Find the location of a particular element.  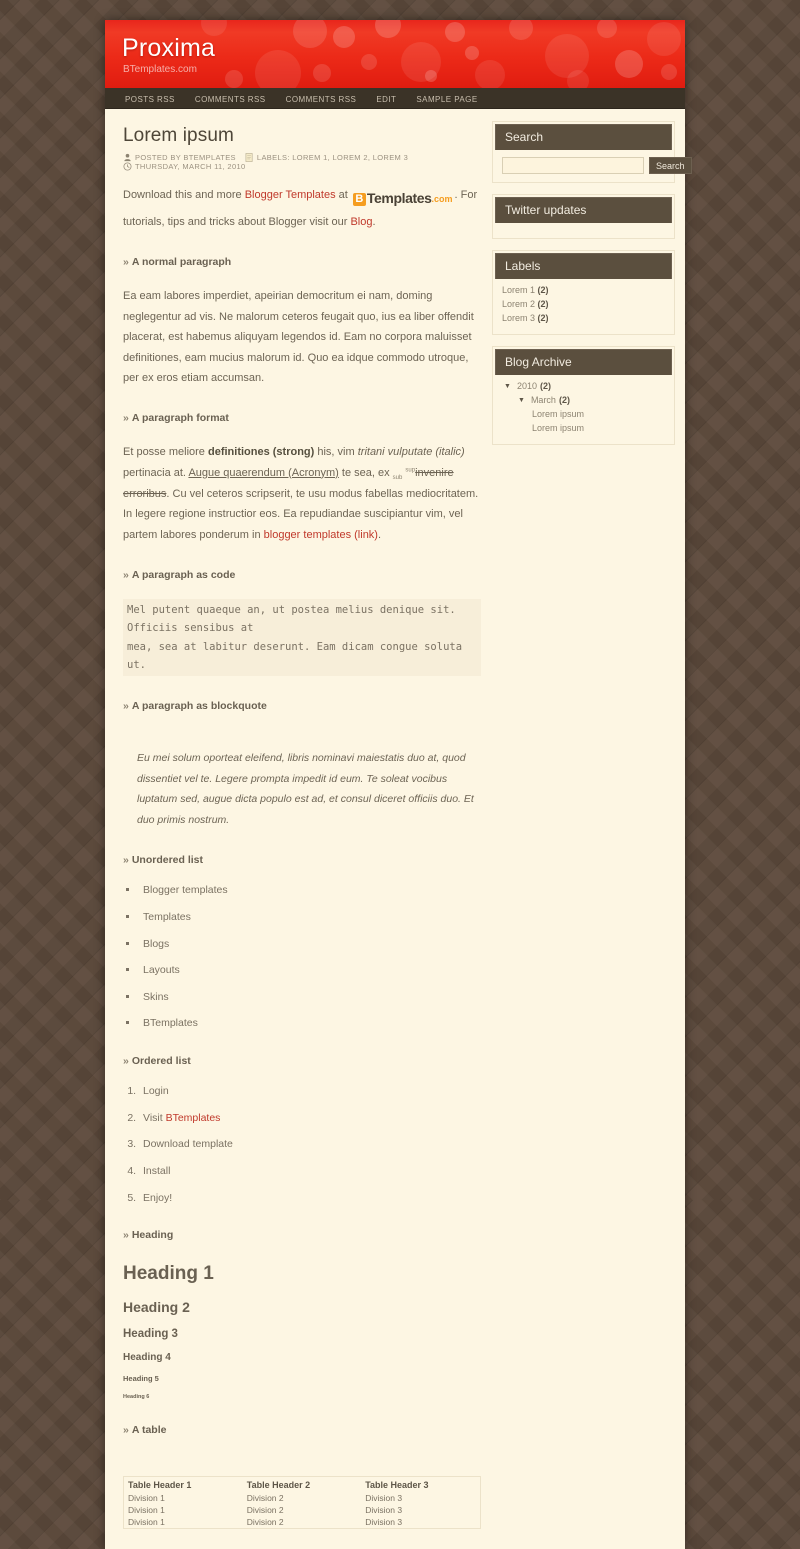

site-description: BTemplates.com is located at coordinates (160, 69).